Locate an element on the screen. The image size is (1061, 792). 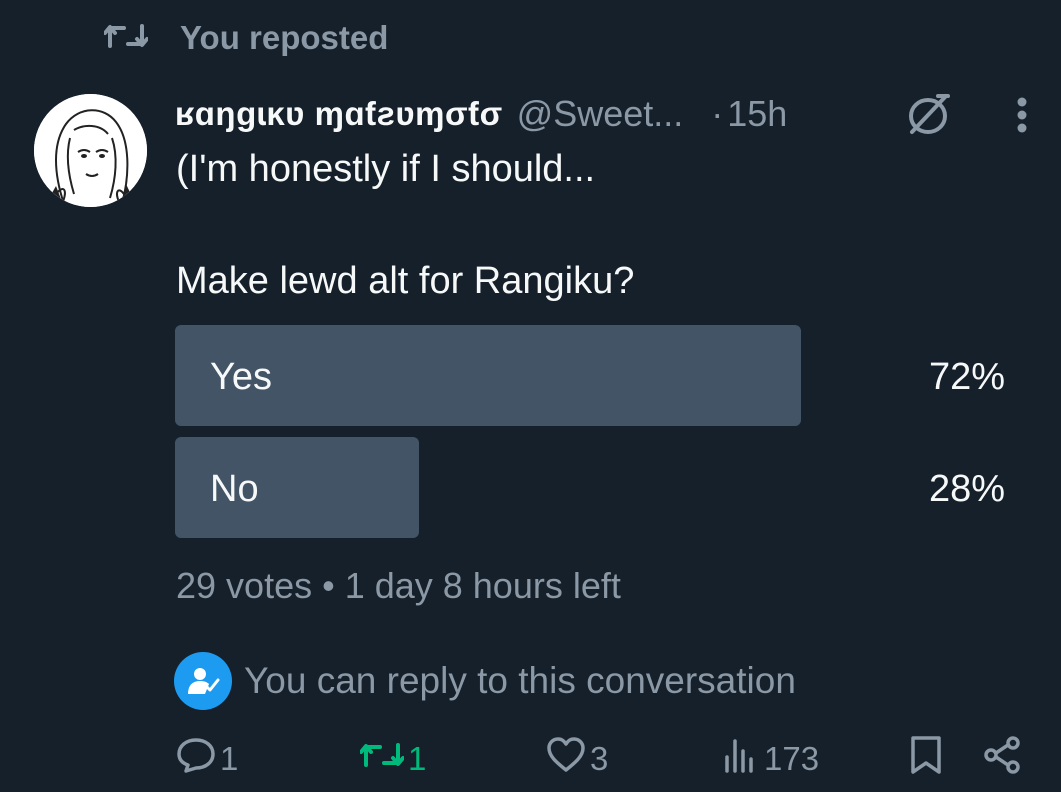
views-count: 173 is located at coordinates (792, 758).